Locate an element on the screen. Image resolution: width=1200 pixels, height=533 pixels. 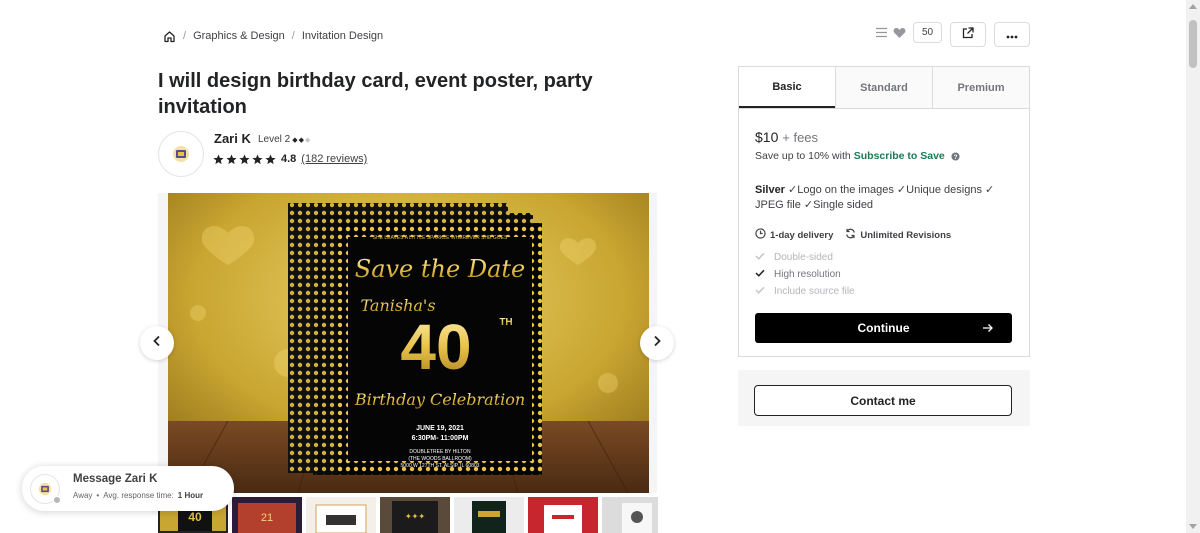
tab-premium: Premium is located at coordinates (980, 87).